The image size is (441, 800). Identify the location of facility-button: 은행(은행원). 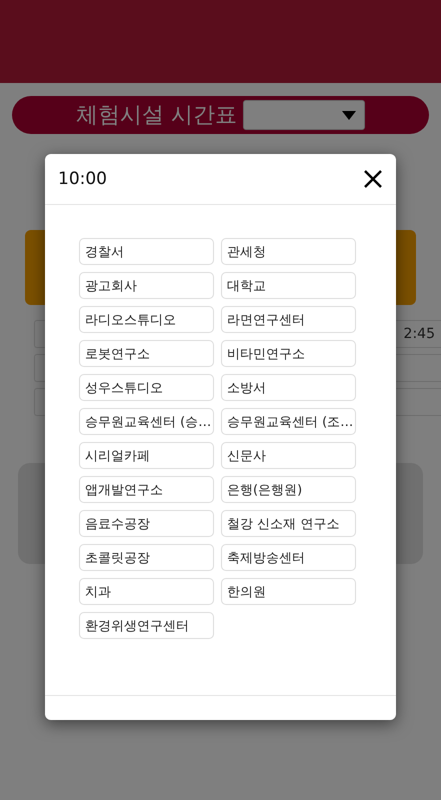
(288, 489).